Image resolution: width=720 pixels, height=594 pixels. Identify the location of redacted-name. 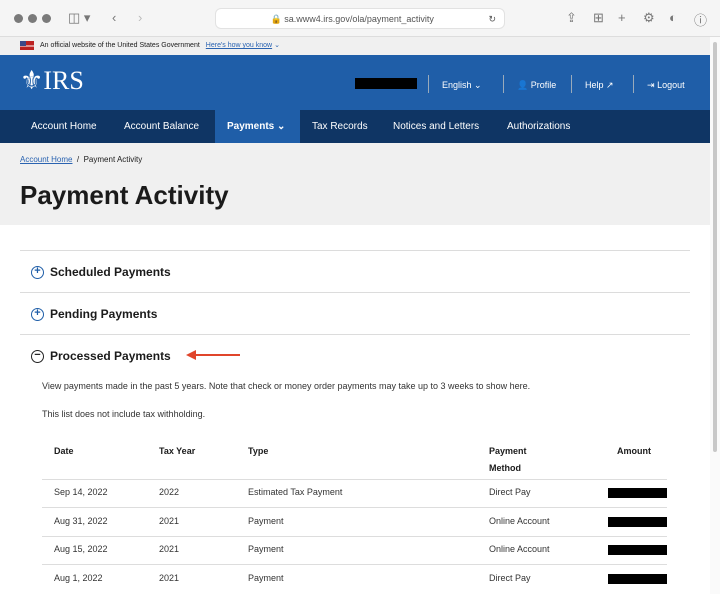
(386, 83).